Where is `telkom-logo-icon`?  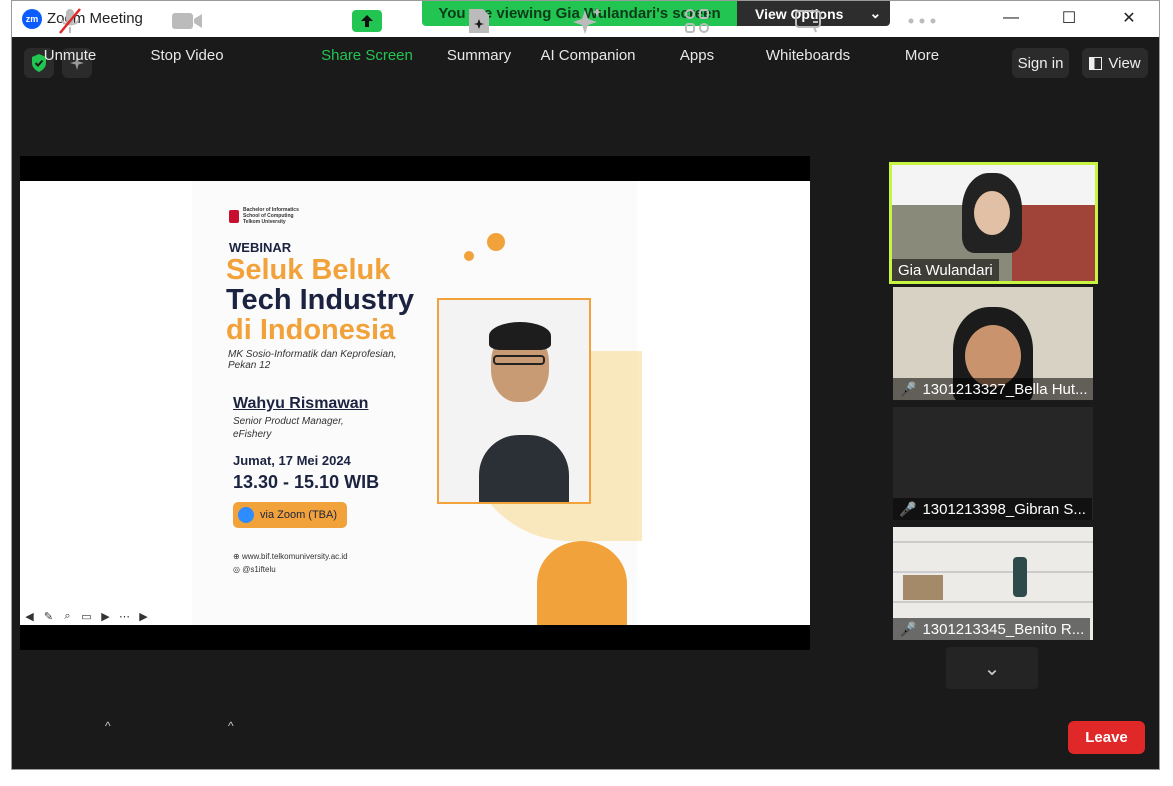
telkom-logo-icon is located at coordinates (234, 216).